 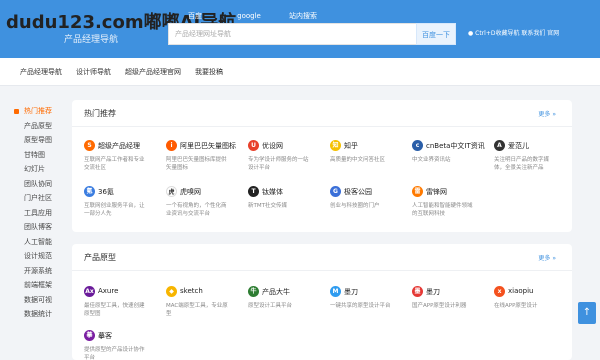 I want to click on tab-baidu: 百度, so click(x=195, y=16).